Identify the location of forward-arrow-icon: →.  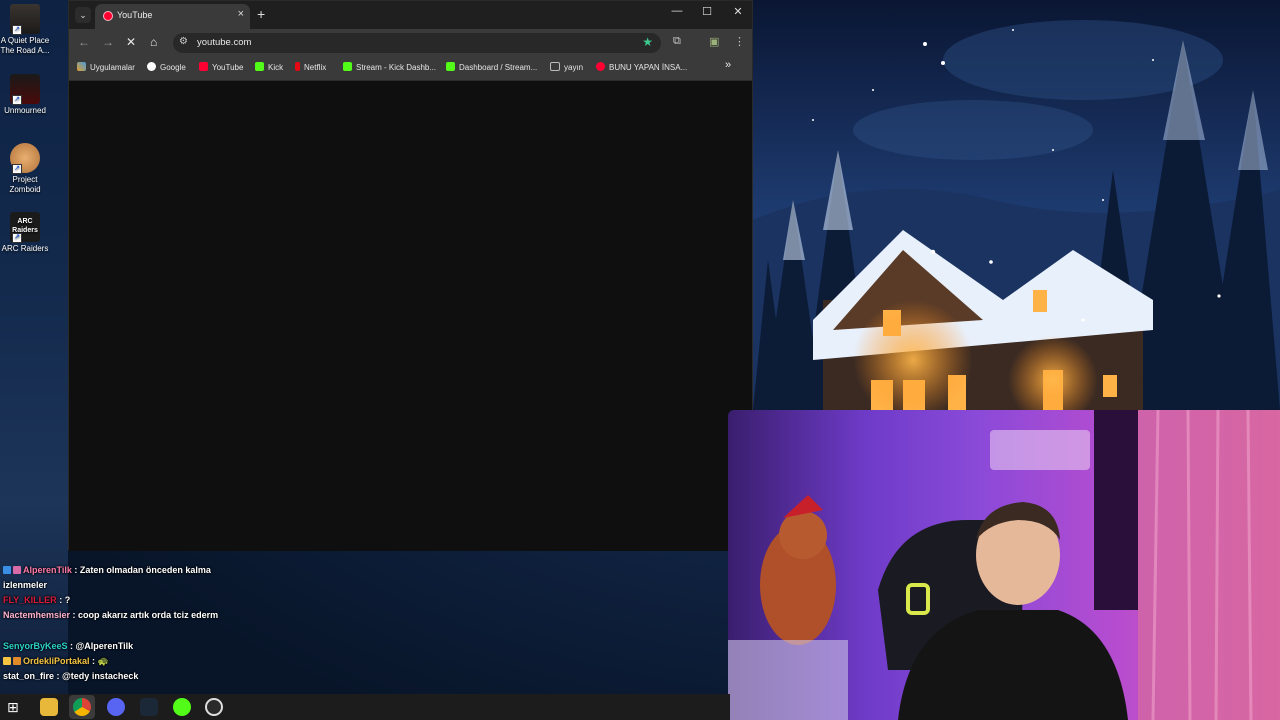
(108, 42).